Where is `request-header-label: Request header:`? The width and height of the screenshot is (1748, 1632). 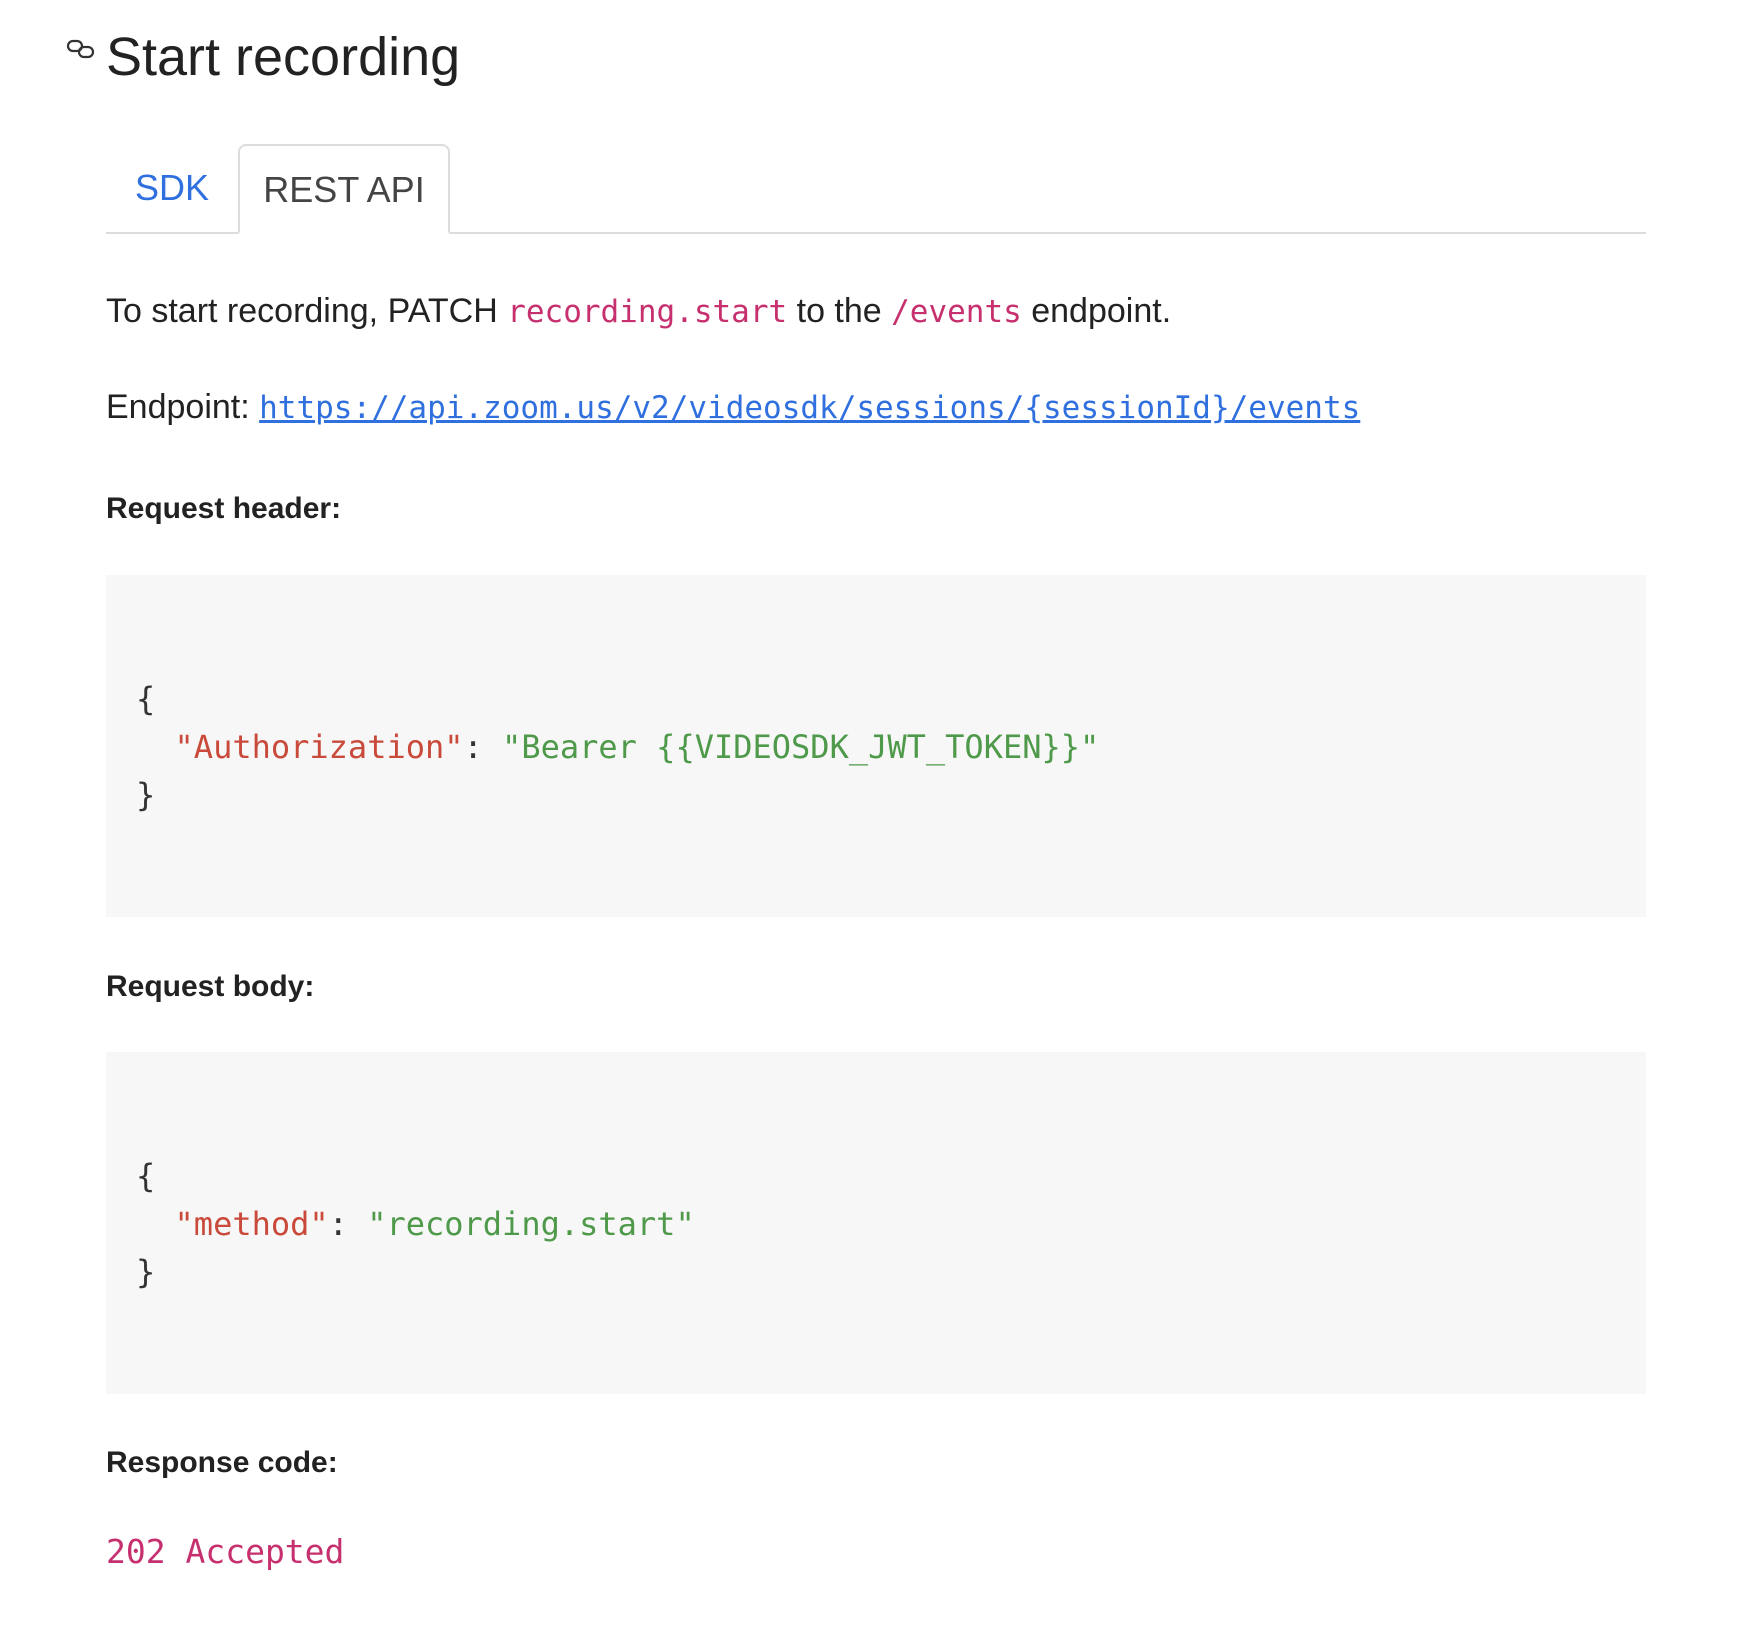
request-header-label: Request header: is located at coordinates (224, 508).